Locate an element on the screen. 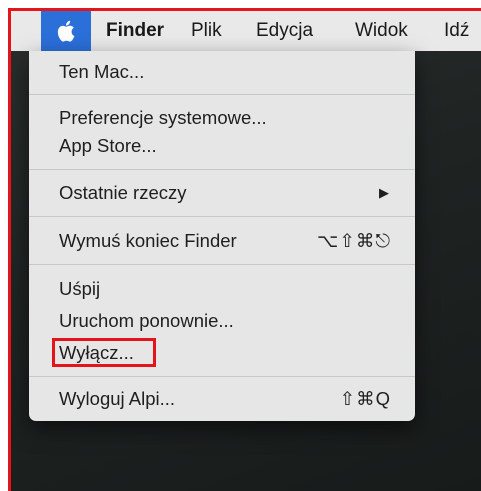  highlight-border-left is located at coordinates (9, 249).